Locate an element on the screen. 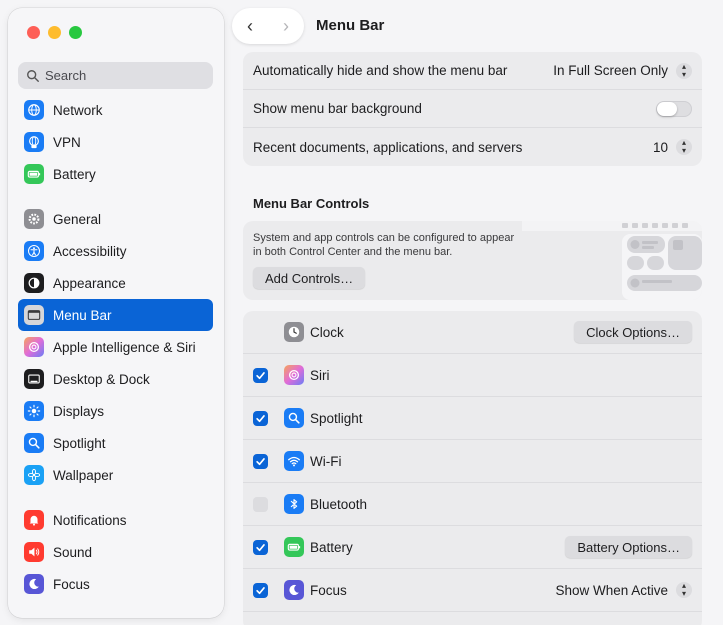  close-window-button is located at coordinates (33, 32).